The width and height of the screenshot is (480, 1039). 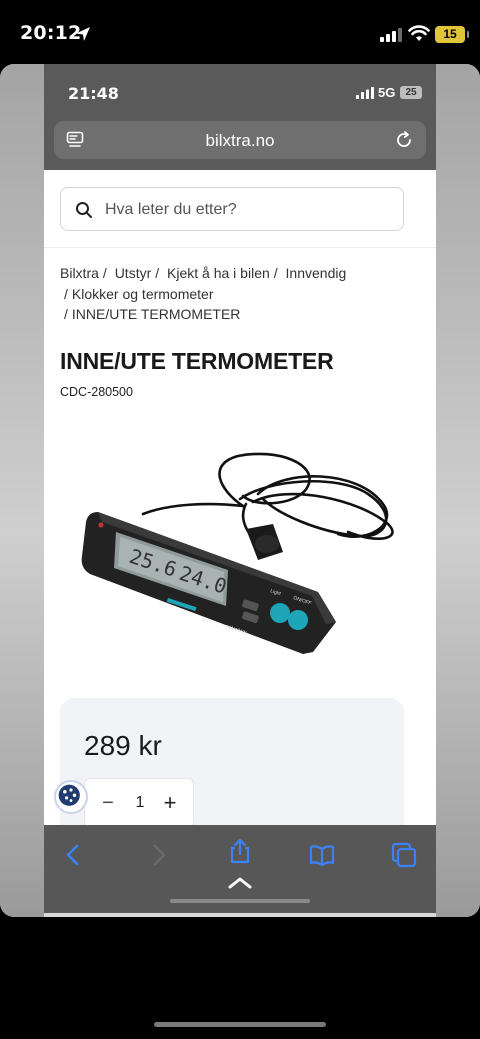 I want to click on browser-toolbar, so click(x=240, y=869).